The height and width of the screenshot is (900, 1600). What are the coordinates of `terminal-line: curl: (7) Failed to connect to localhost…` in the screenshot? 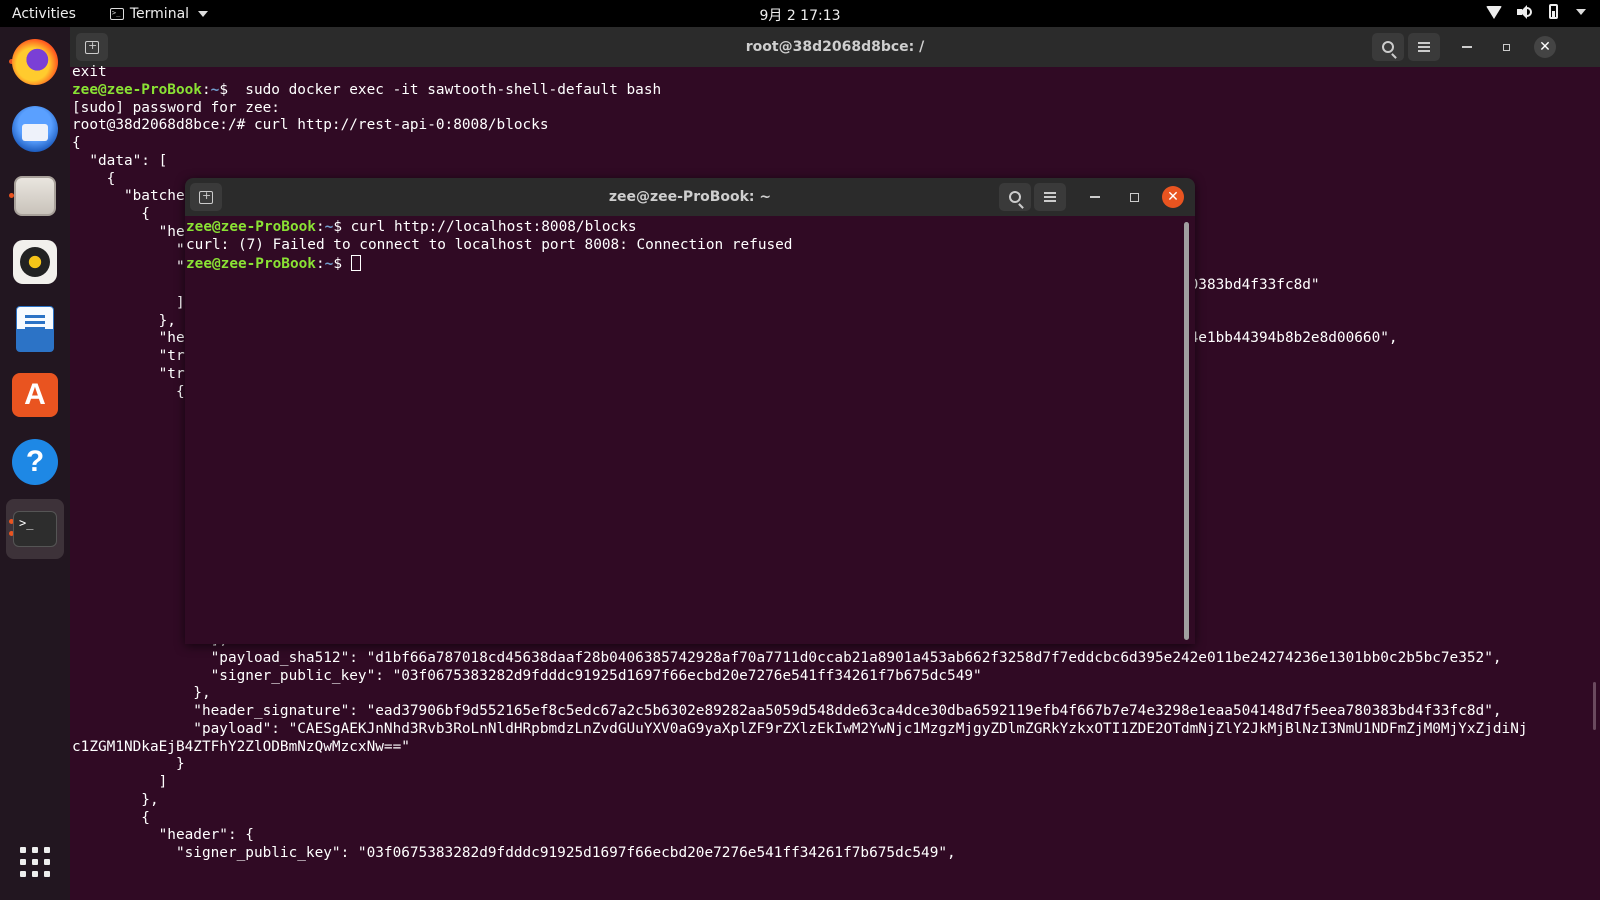 It's located at (489, 246).